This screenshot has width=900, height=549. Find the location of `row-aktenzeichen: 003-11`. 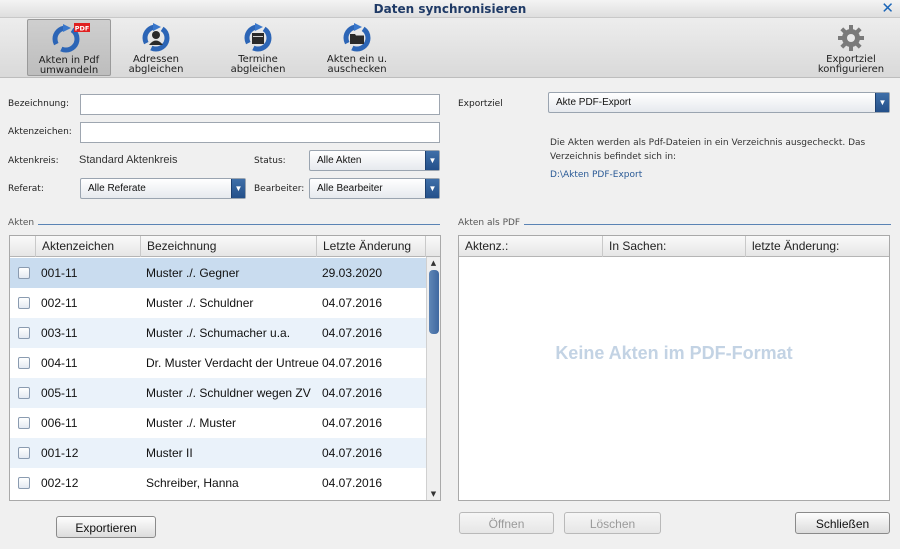

row-aktenzeichen: 003-11 is located at coordinates (59, 333).